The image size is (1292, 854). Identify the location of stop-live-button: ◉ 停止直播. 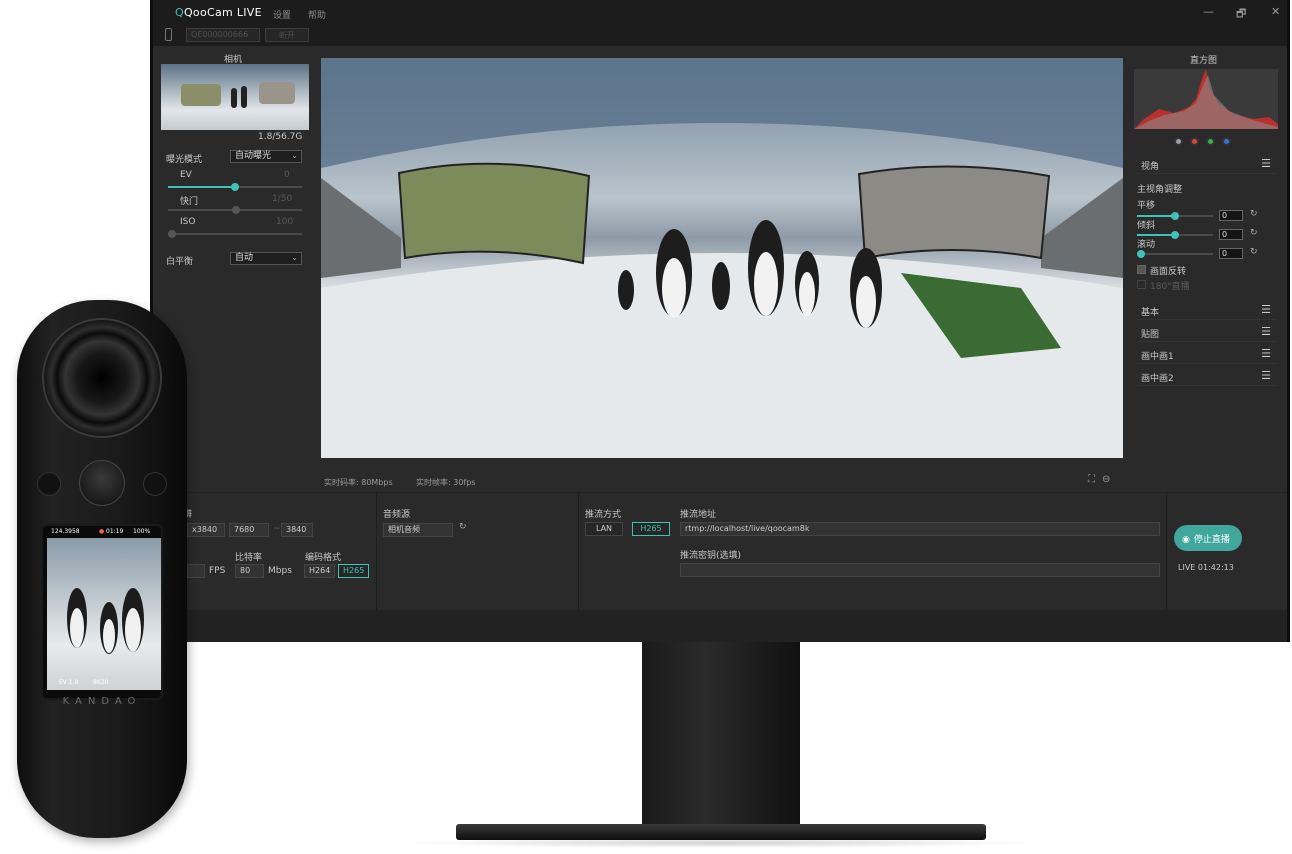
(1208, 538).